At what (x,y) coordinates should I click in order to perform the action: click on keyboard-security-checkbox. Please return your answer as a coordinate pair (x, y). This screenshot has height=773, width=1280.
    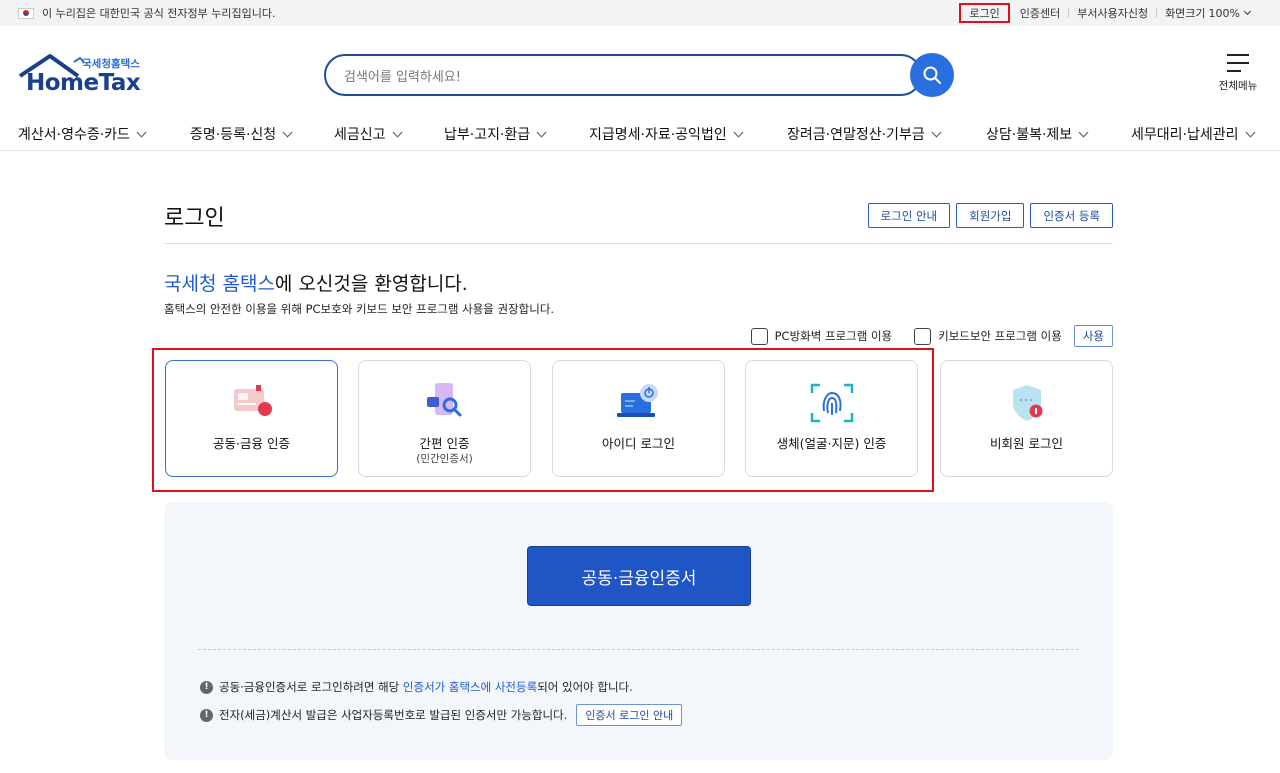
    Looking at the image, I should click on (923, 336).